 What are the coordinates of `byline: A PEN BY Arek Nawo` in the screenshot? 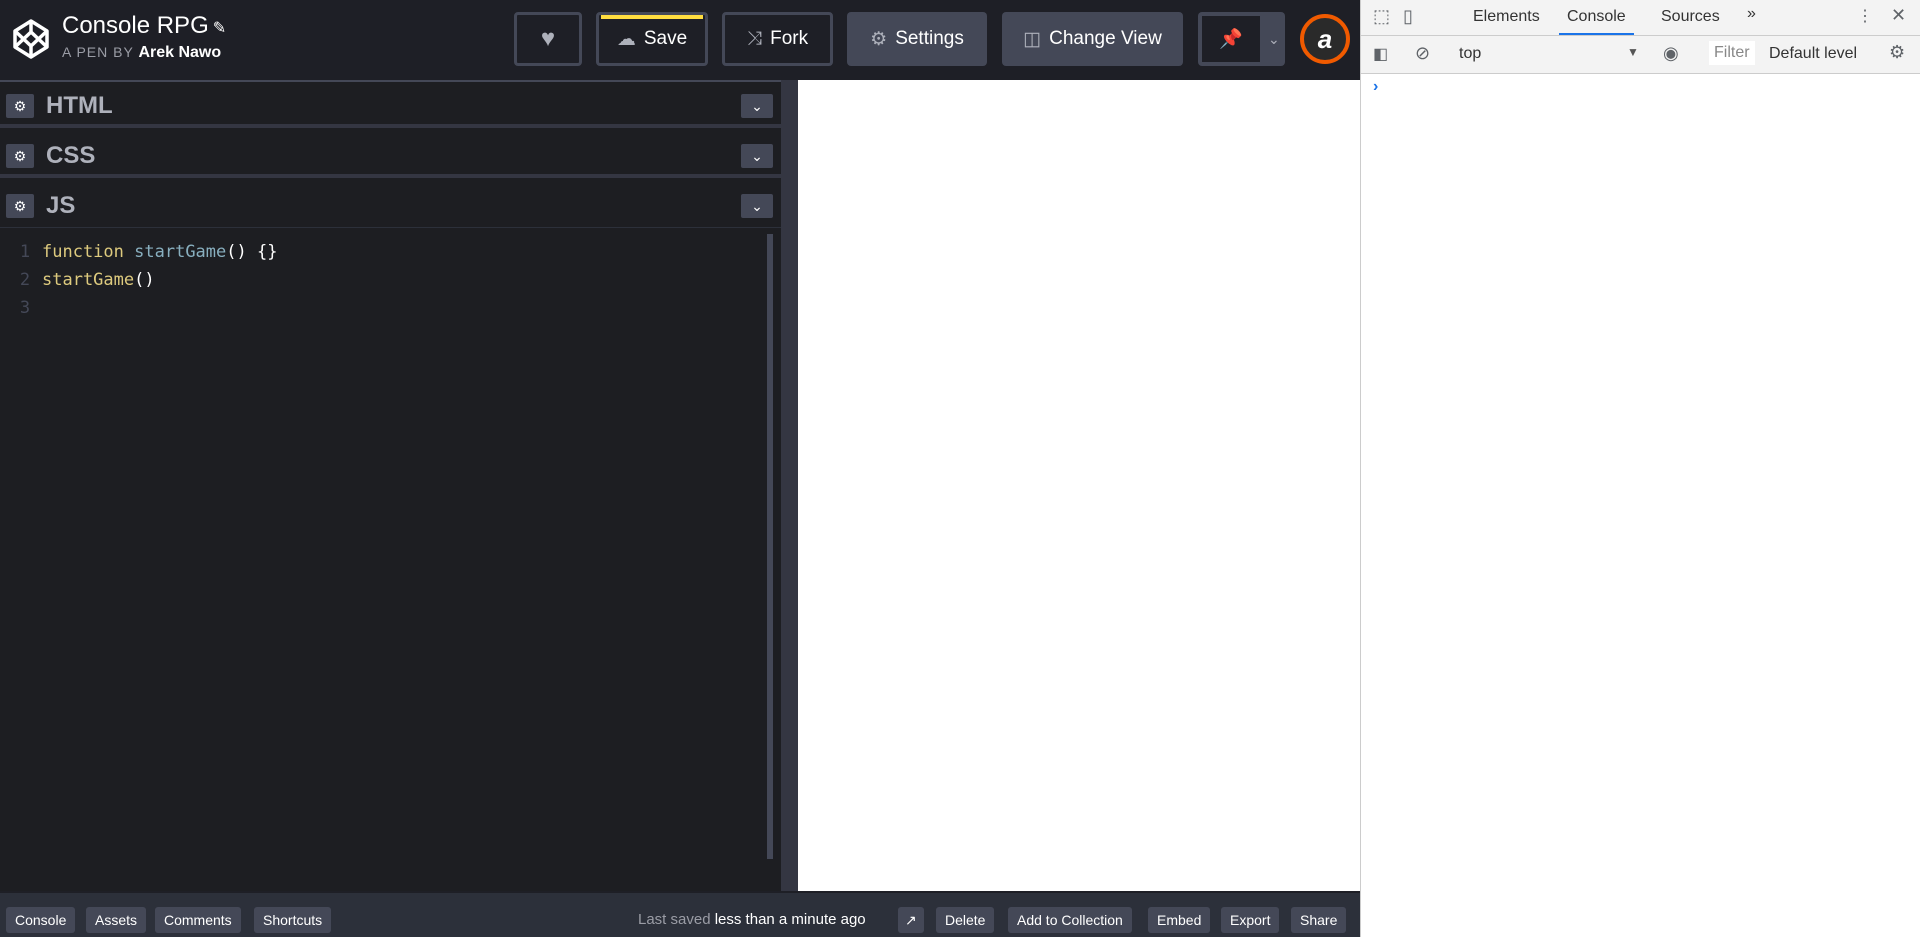 It's located at (141, 53).